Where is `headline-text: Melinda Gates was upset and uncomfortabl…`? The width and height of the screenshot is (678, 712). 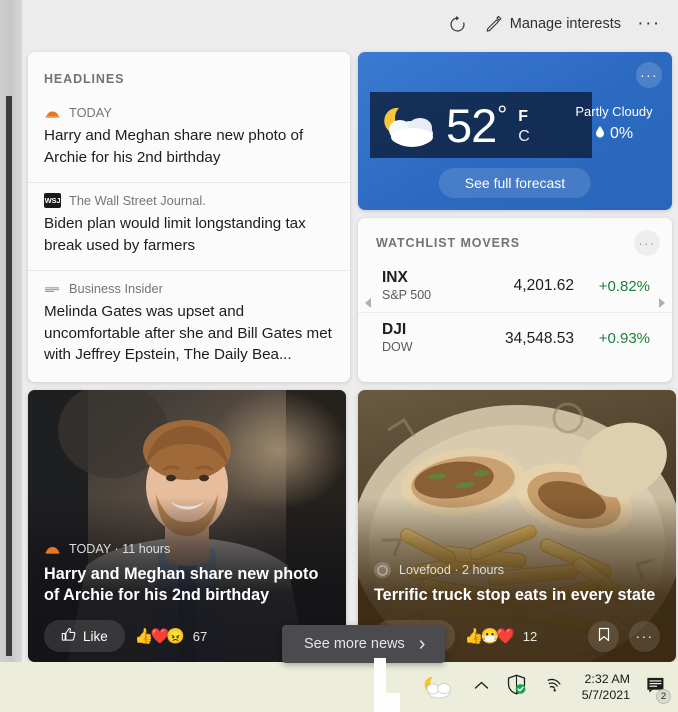 headline-text: Melinda Gates was upset and uncomfortabl… is located at coordinates (188, 333).